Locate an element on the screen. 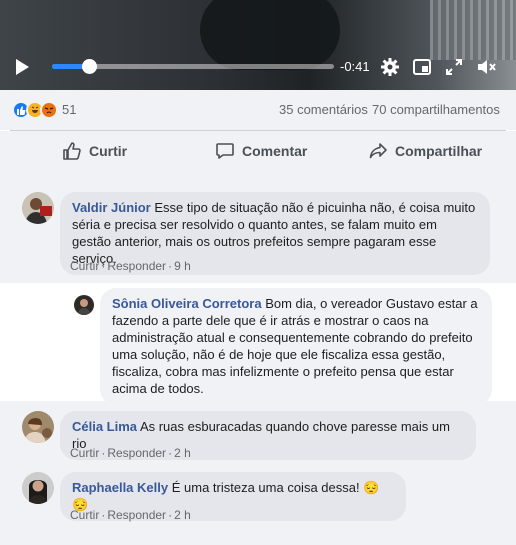  shares-count: 70 compartilhamentos is located at coordinates (436, 109).